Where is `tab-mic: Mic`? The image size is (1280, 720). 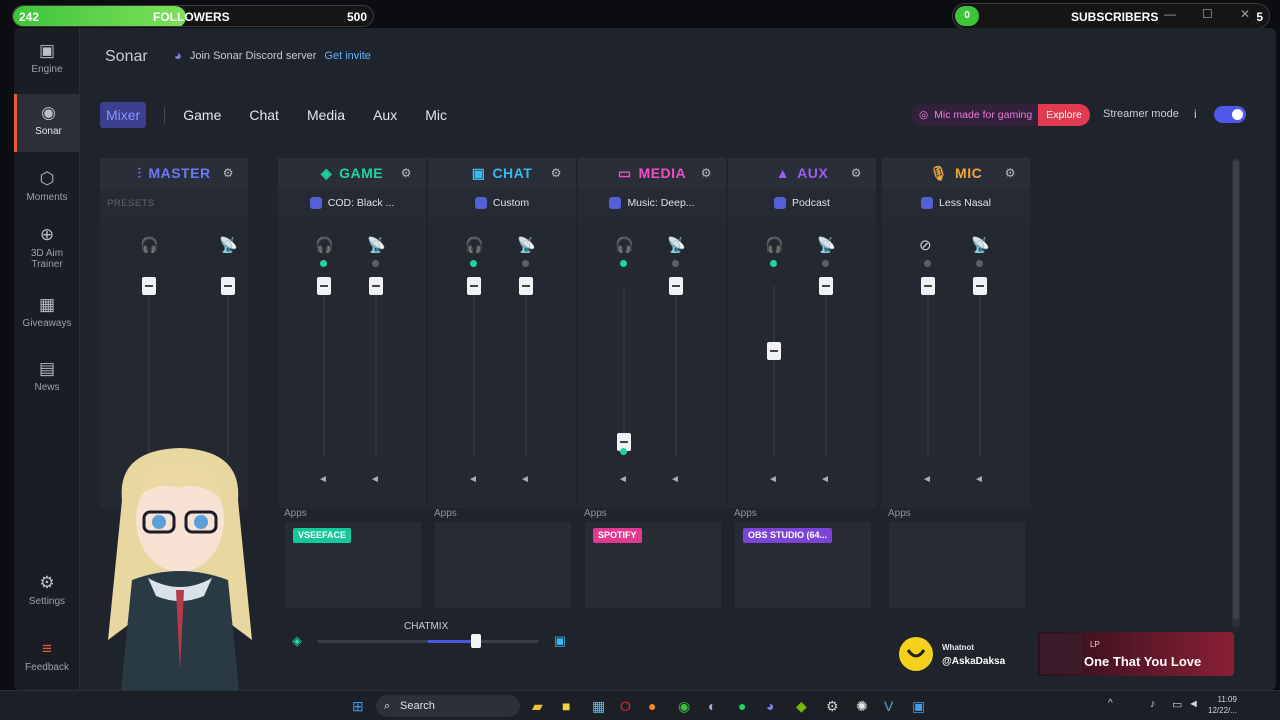
tab-mic: Mic is located at coordinates (436, 115).